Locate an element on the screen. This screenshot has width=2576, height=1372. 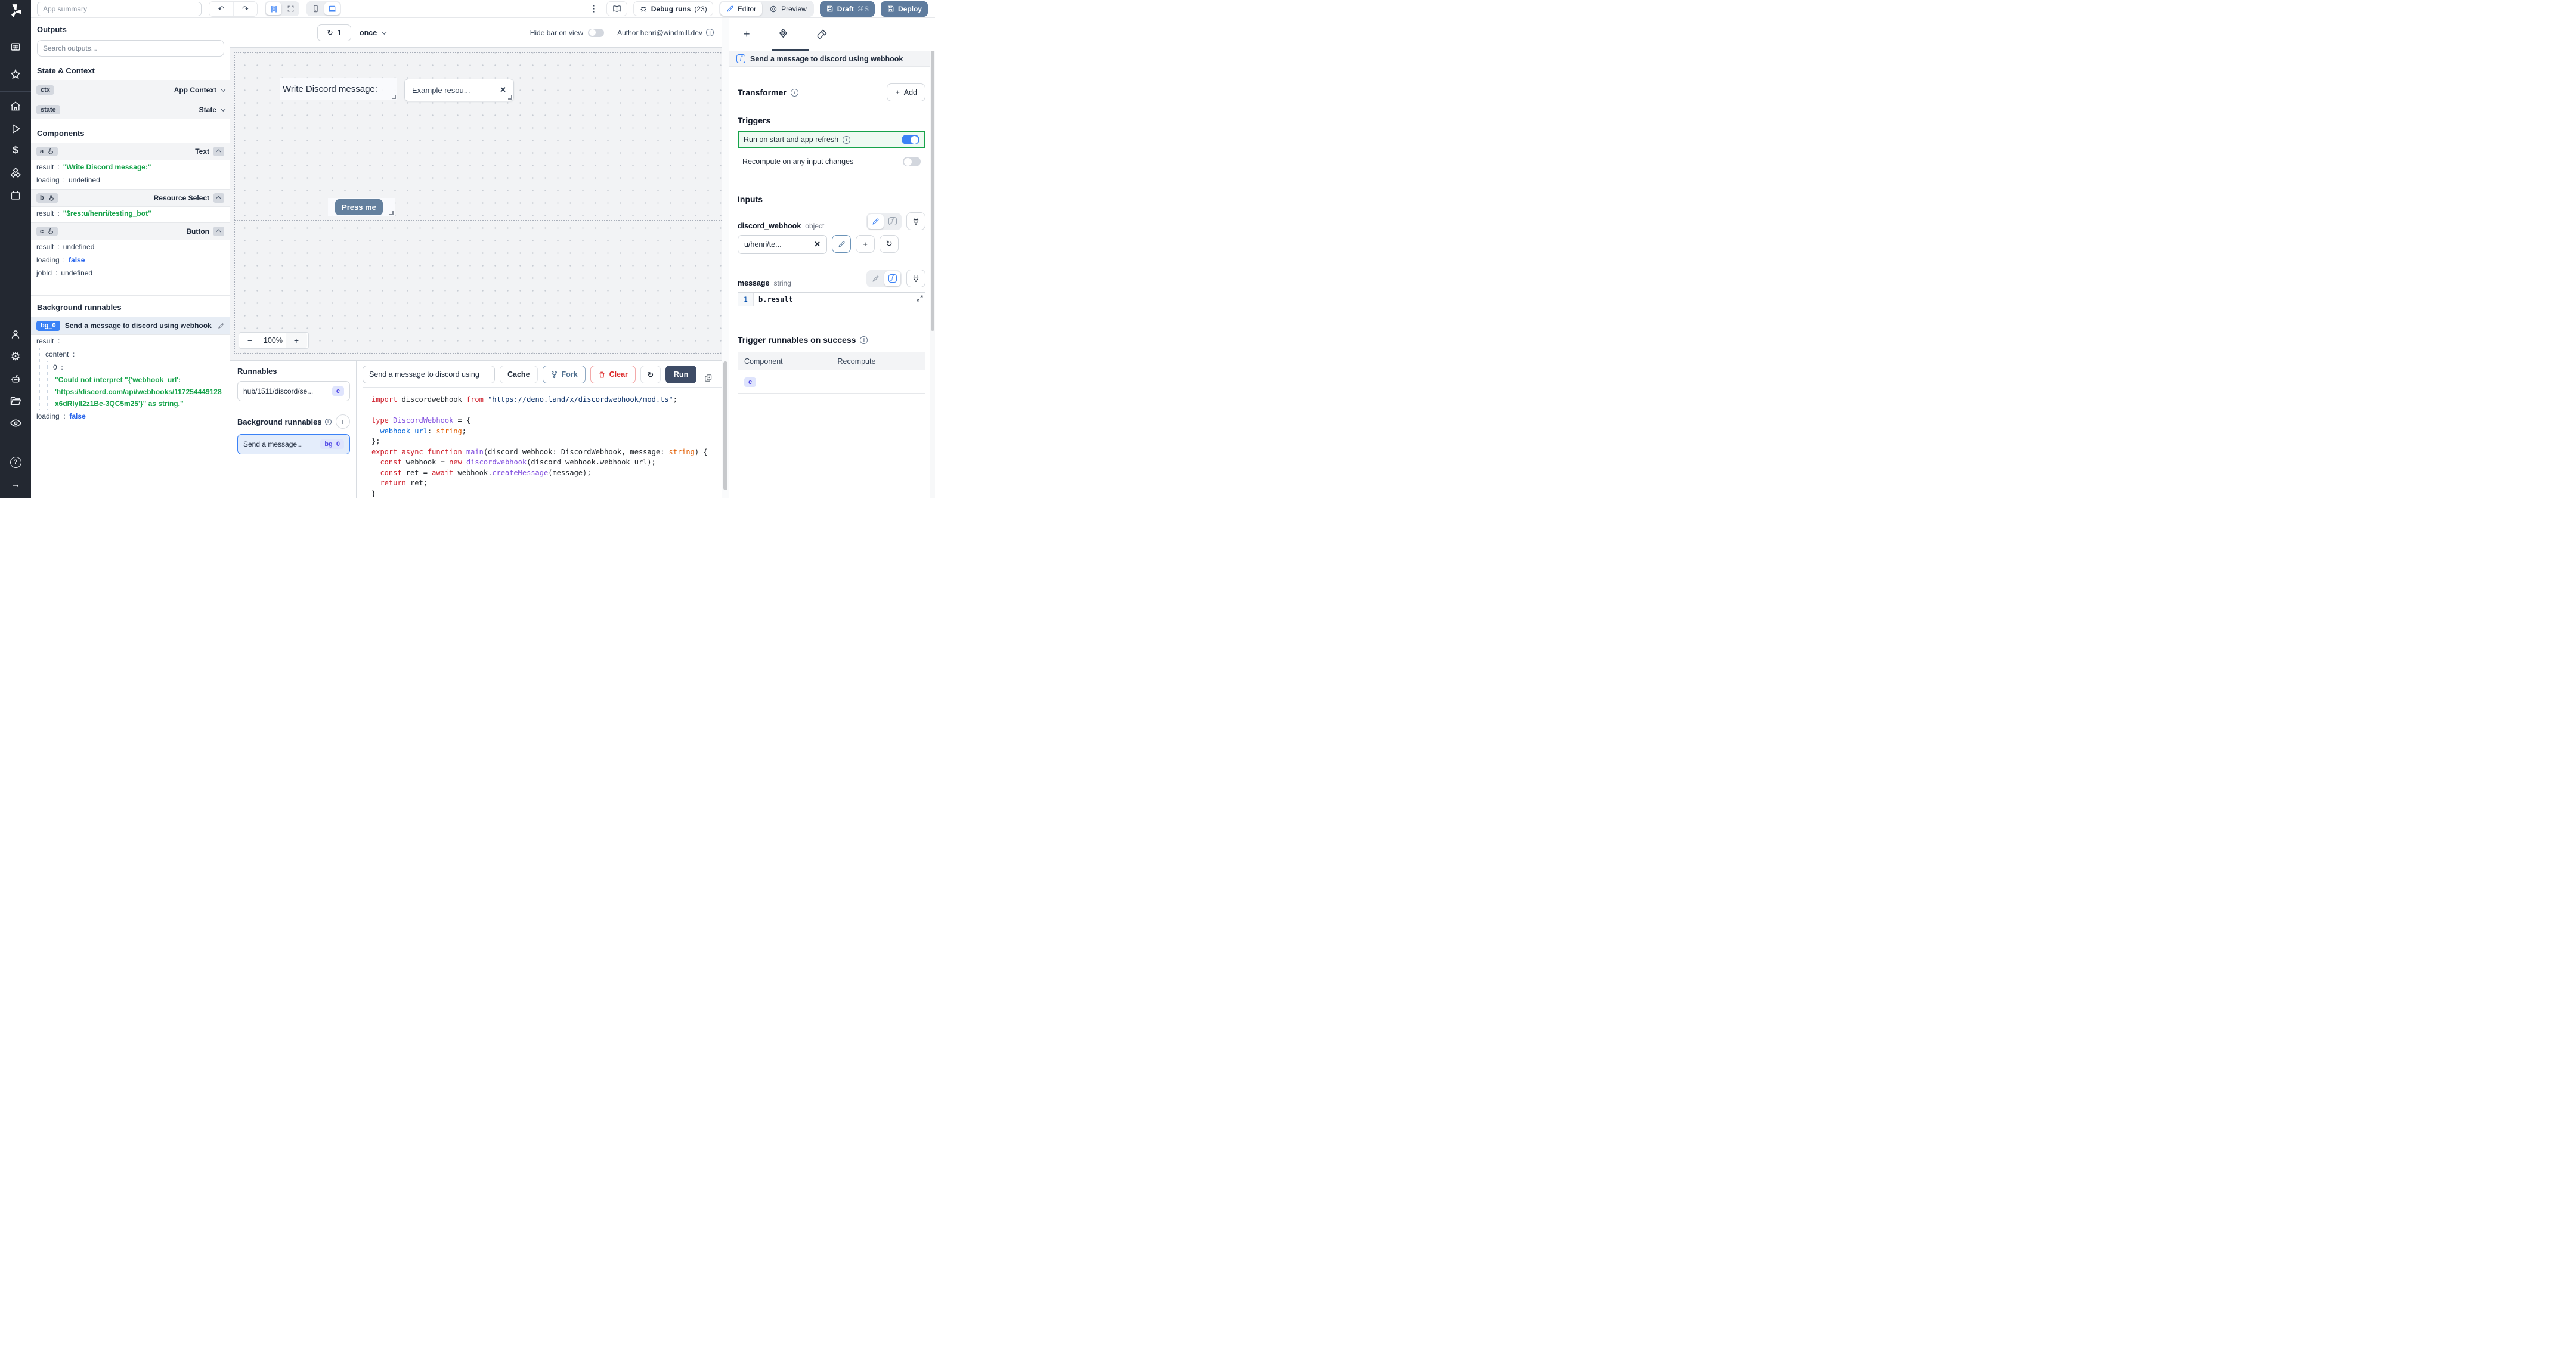
rail-divider is located at coordinates (16, 91).